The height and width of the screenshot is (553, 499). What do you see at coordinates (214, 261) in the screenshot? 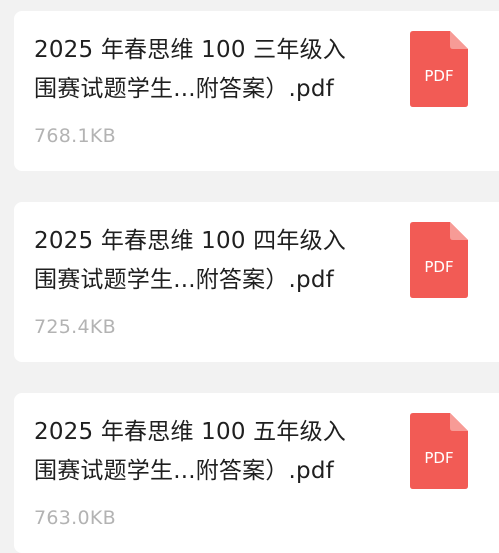
I see `file-name: 2025 年春思维 100 四年级入 围赛试题学生...附答案）.pdf` at bounding box center [214, 261].